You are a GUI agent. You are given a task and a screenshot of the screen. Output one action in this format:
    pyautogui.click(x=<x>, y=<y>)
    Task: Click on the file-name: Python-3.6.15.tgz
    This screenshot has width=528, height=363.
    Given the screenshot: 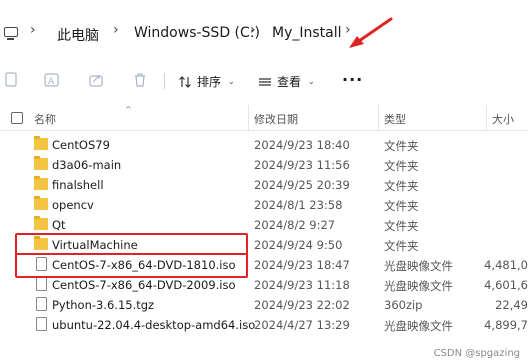 What is the action you would take?
    pyautogui.click(x=103, y=305)
    